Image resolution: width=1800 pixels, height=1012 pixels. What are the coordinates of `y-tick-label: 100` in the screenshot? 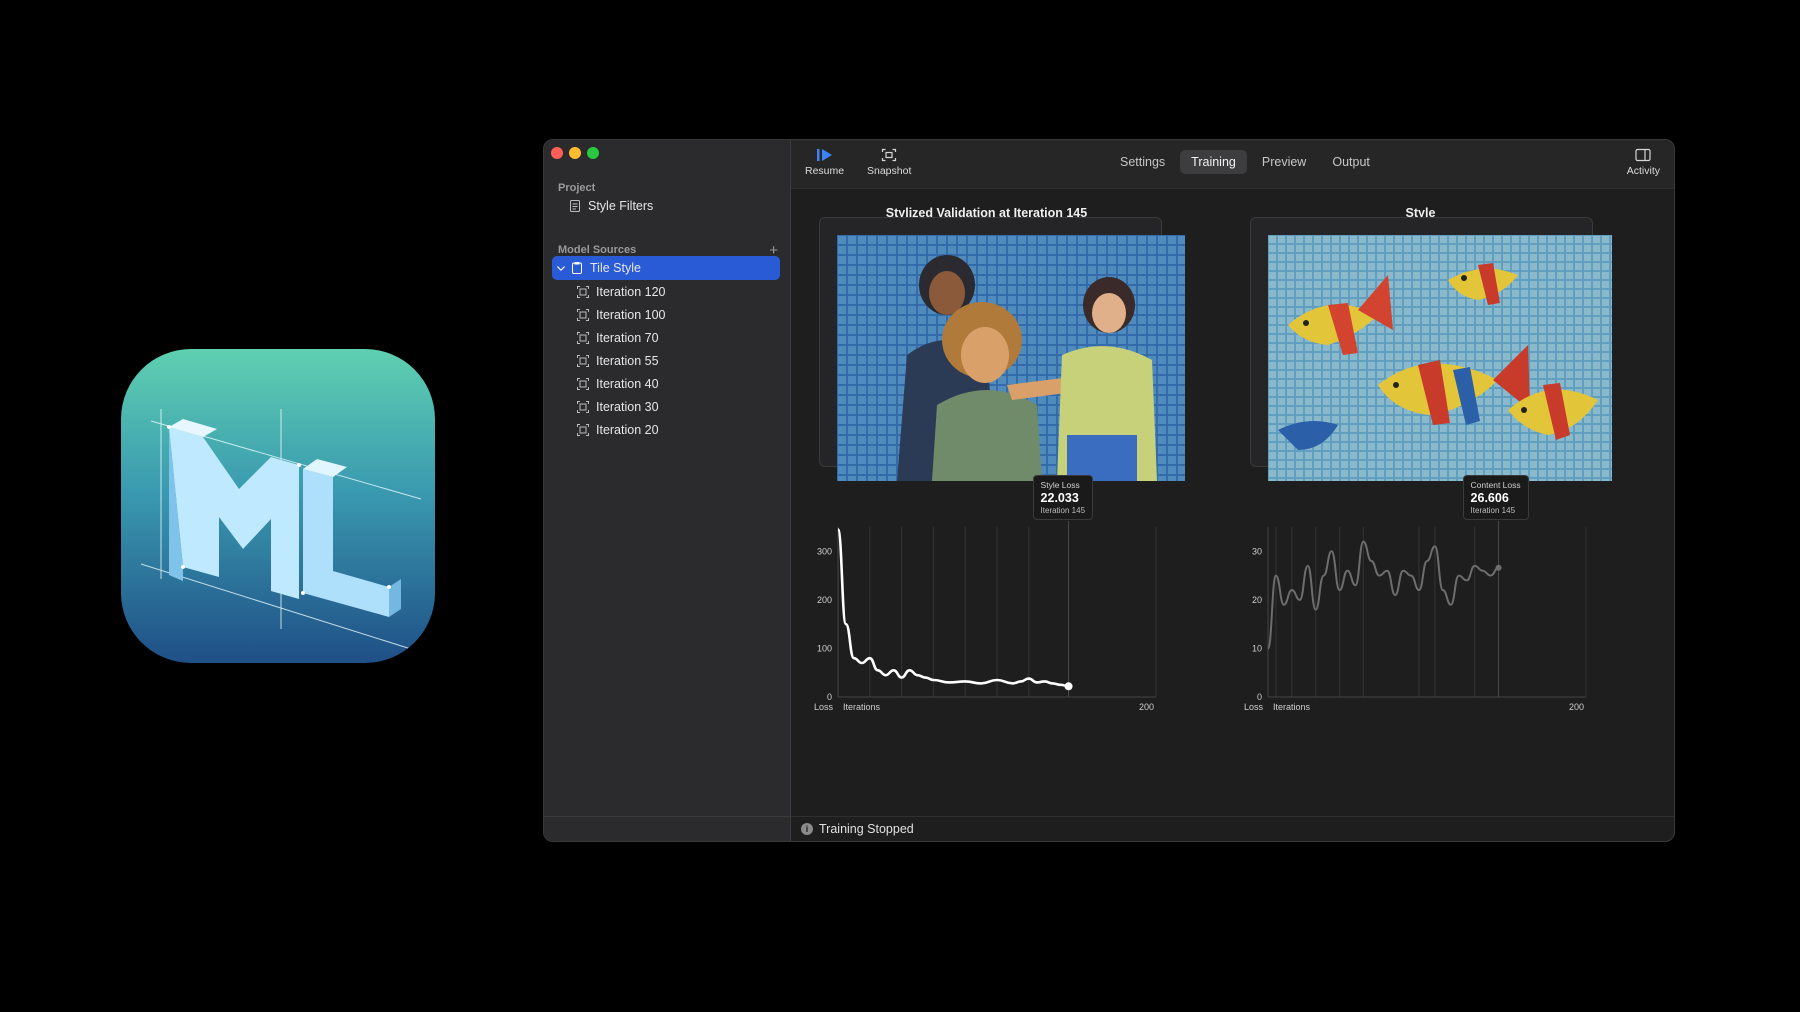 It's located at (824, 648).